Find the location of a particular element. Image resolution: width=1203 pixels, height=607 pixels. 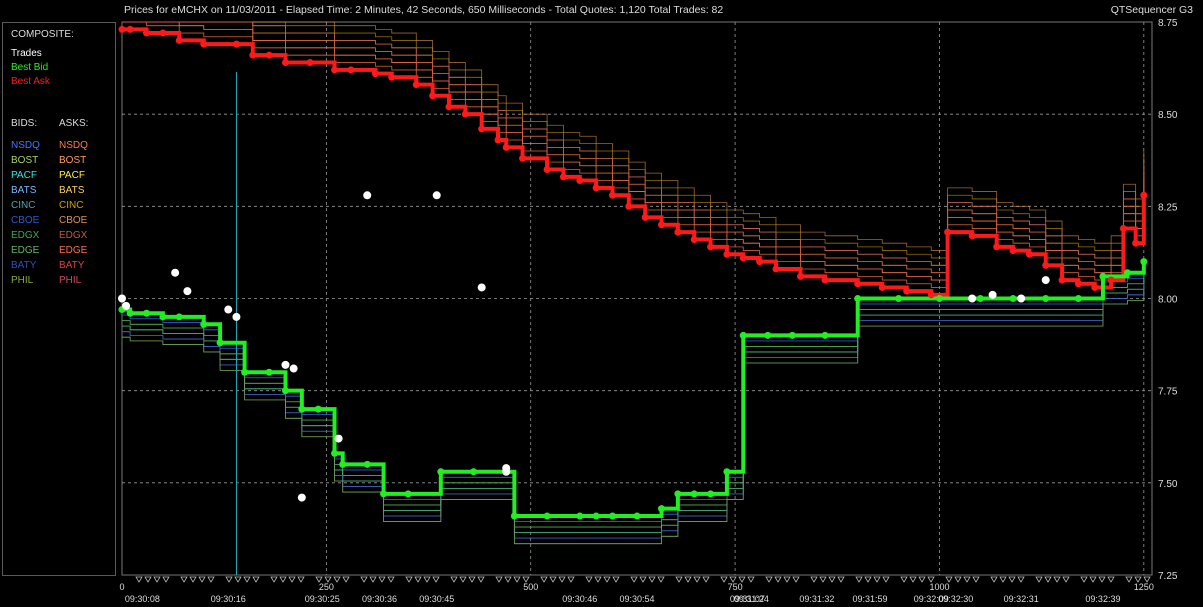

y-tick-label: 7.75 is located at coordinates (1168, 392).